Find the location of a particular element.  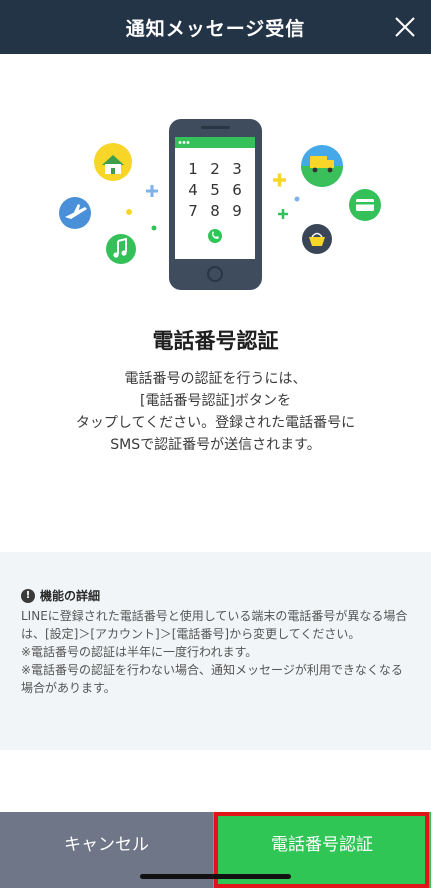

verify-button-label: 電話番号認証 is located at coordinates (322, 844).